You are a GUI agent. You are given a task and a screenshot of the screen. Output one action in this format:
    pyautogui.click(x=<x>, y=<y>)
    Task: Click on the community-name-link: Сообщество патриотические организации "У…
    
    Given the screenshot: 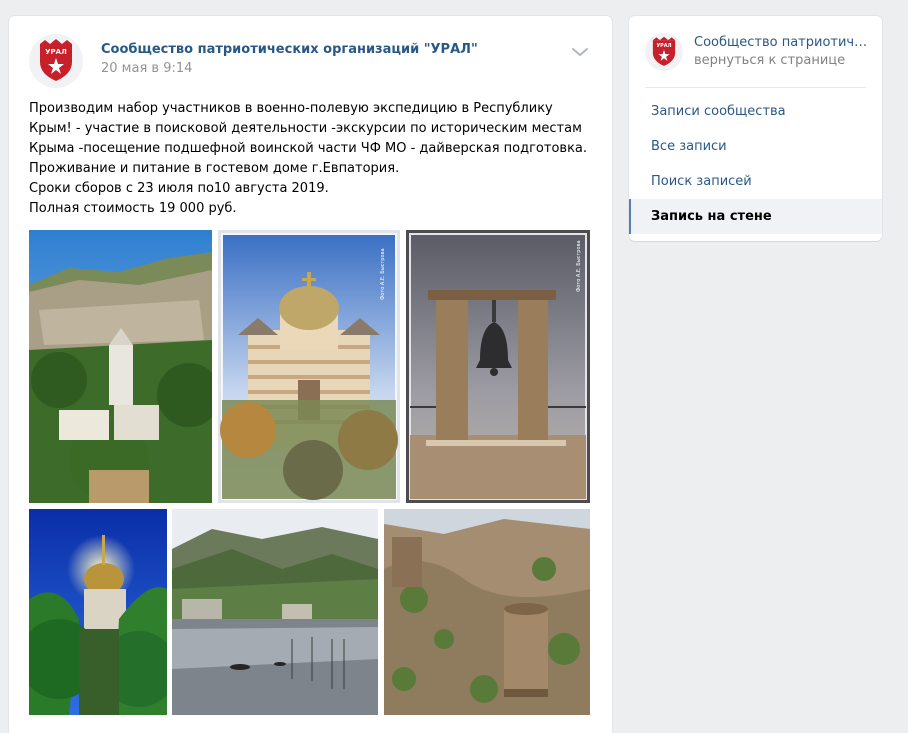 What is the action you would take?
    pyautogui.click(x=781, y=42)
    